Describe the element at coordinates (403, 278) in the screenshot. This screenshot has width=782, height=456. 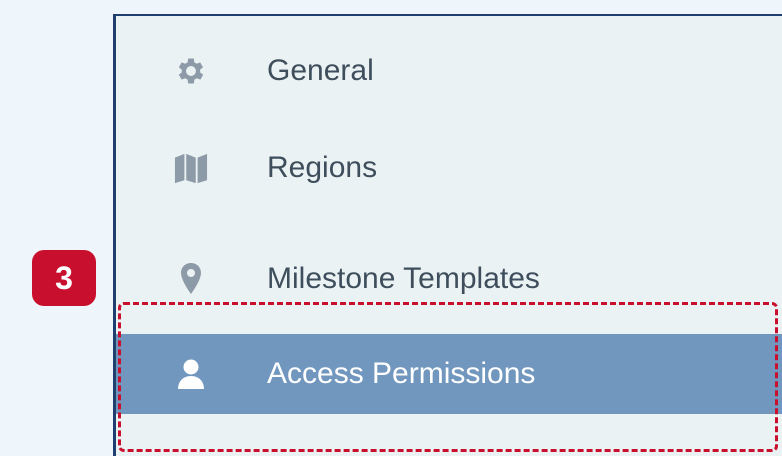
I see `menu-item-label: Milestone Templates` at that location.